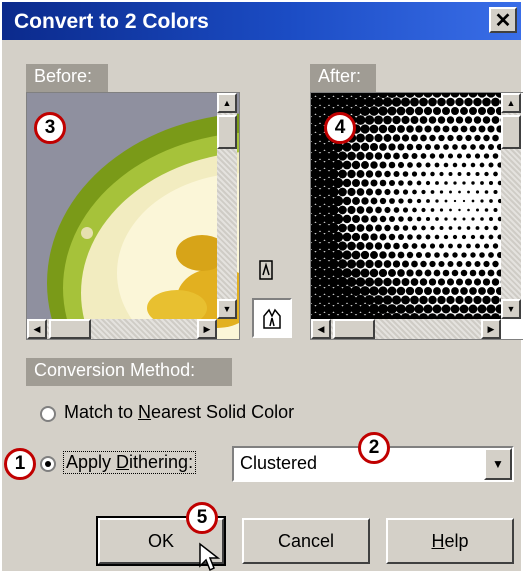  I want to click on close-button: ✕, so click(503, 20).